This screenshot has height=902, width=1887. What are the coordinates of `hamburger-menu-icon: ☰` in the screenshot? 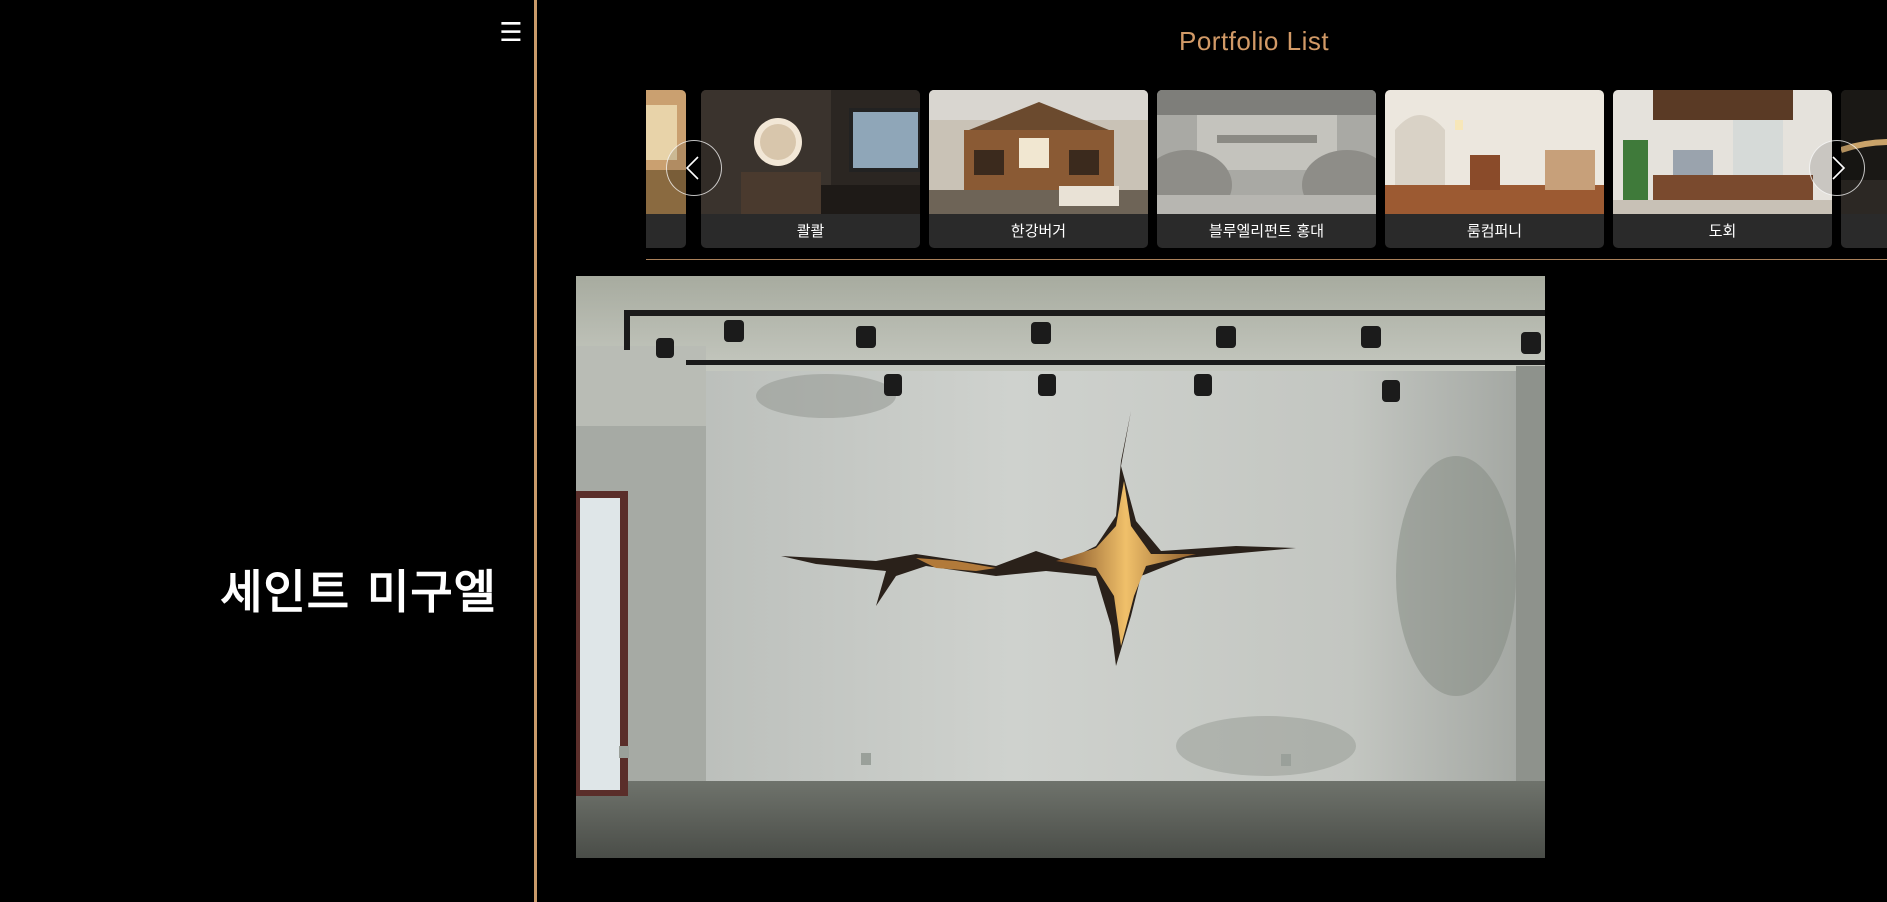 It's located at (511, 33).